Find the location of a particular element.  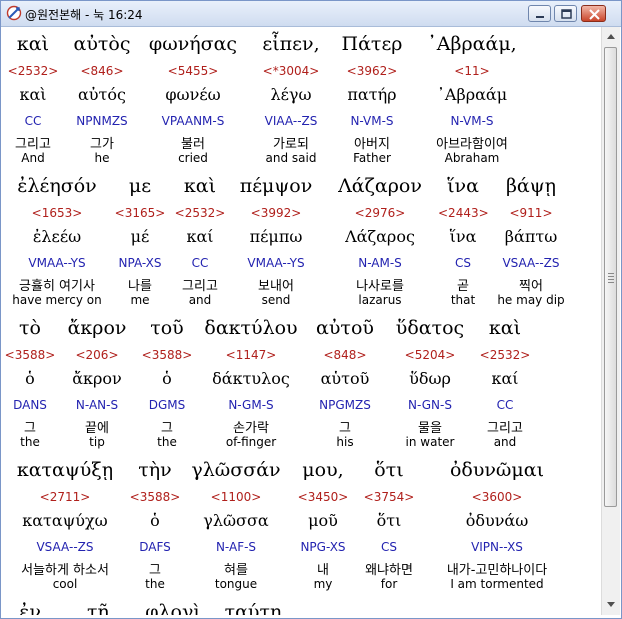

parsing-code: VMAA--YS is located at coordinates (276, 263).